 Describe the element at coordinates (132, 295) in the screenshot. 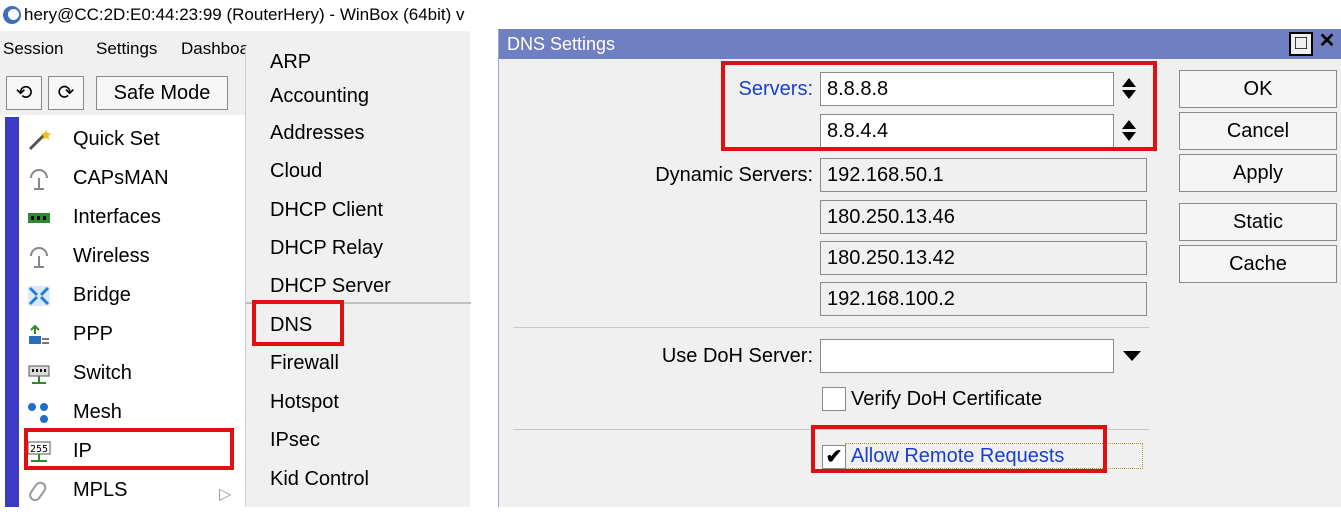

I see `menu-item-bridge: Bridge` at that location.